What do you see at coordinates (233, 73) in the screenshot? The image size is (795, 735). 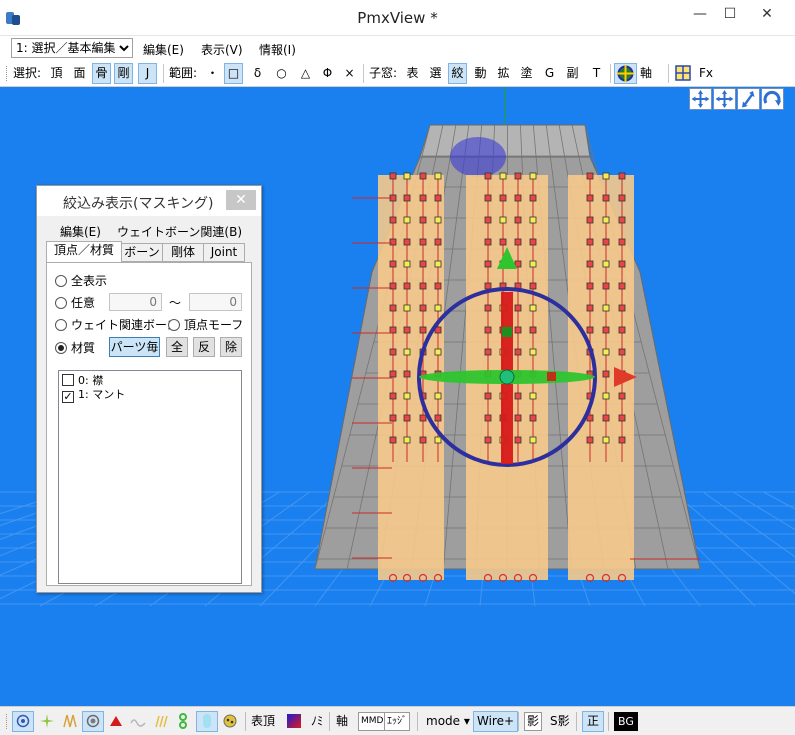 I see `range-rect-button: □` at bounding box center [233, 73].